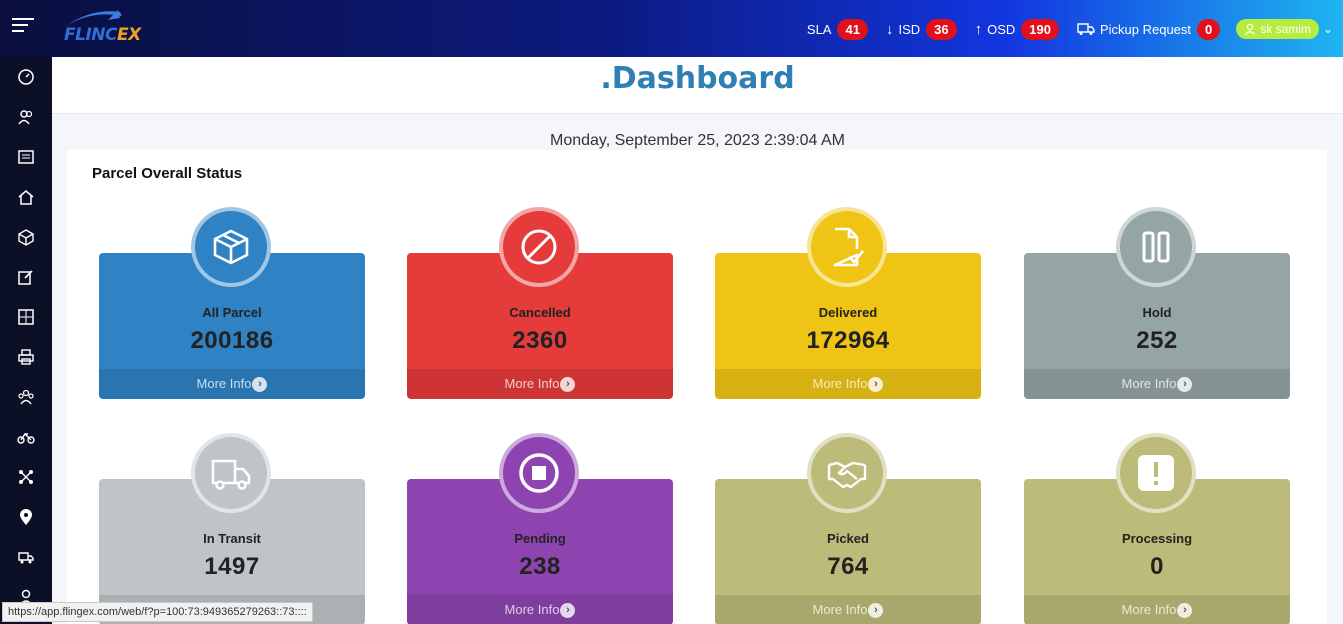 The width and height of the screenshot is (1343, 624). I want to click on menu-toggle-icon, so click(23, 28).